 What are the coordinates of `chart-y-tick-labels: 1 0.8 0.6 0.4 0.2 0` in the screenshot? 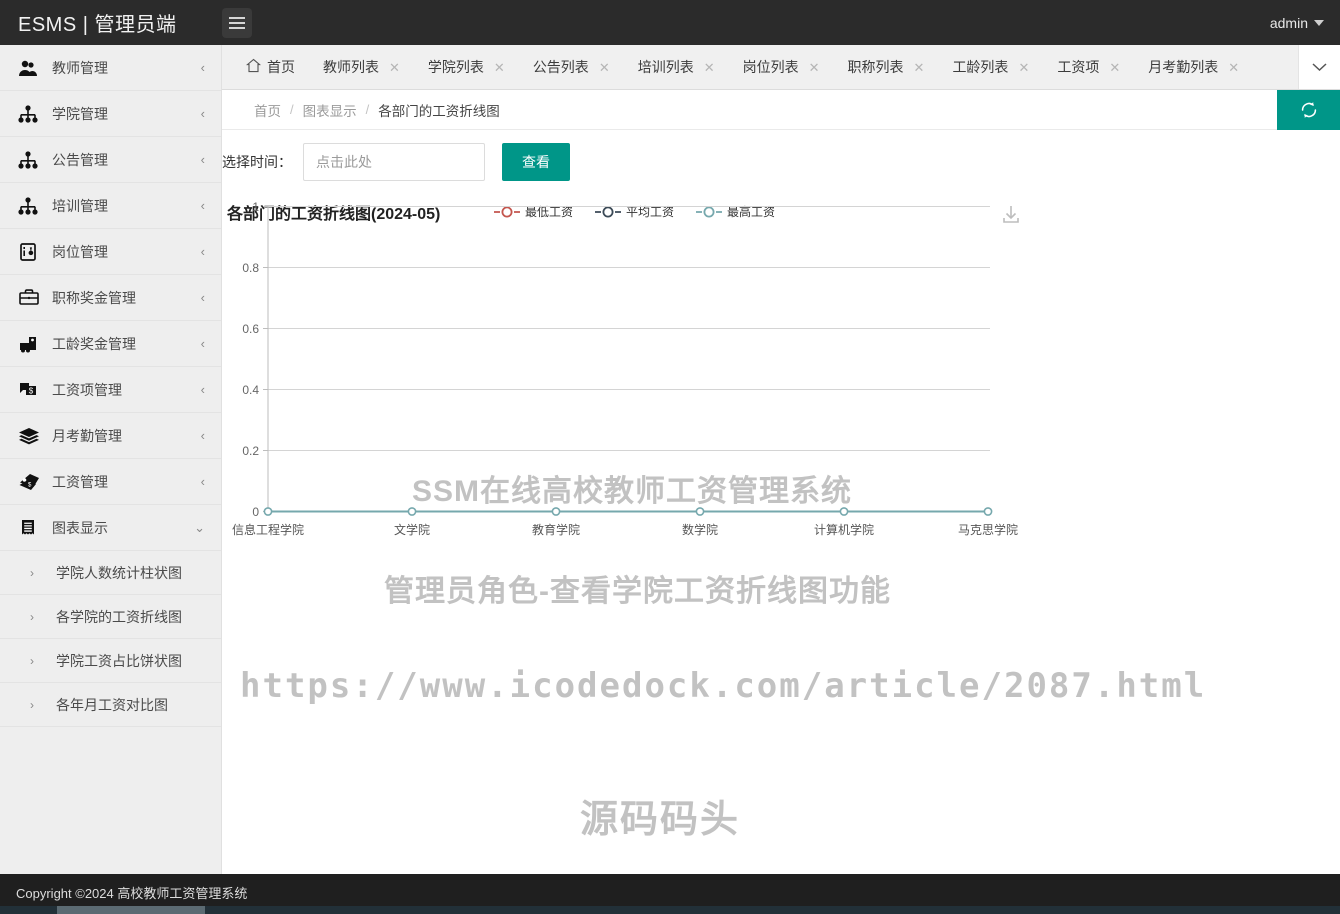 It's located at (250, 359).